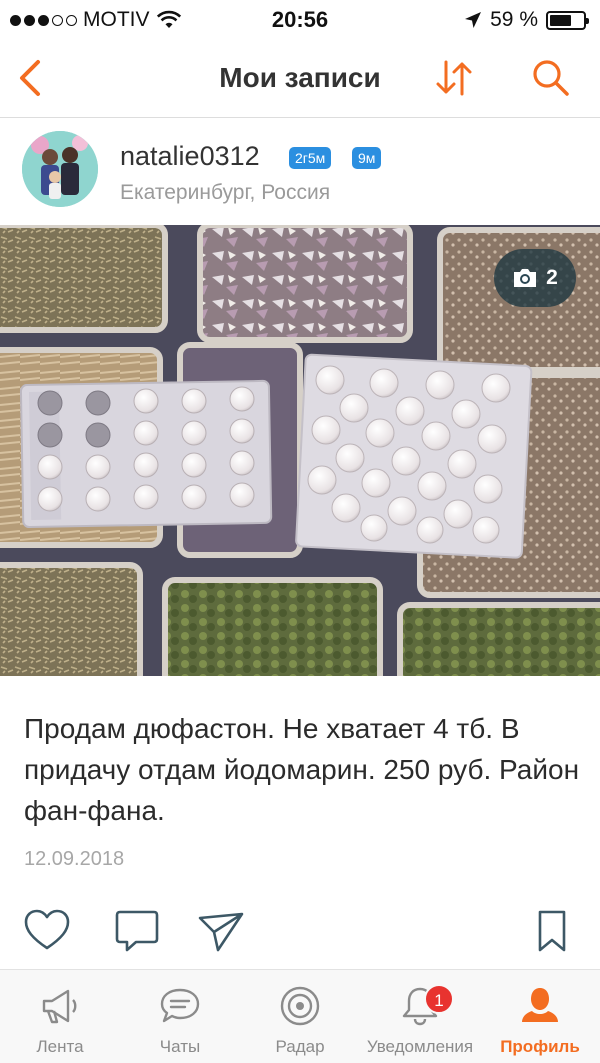  I want to click on tab-chats-label: Чаты, so click(180, 1046).